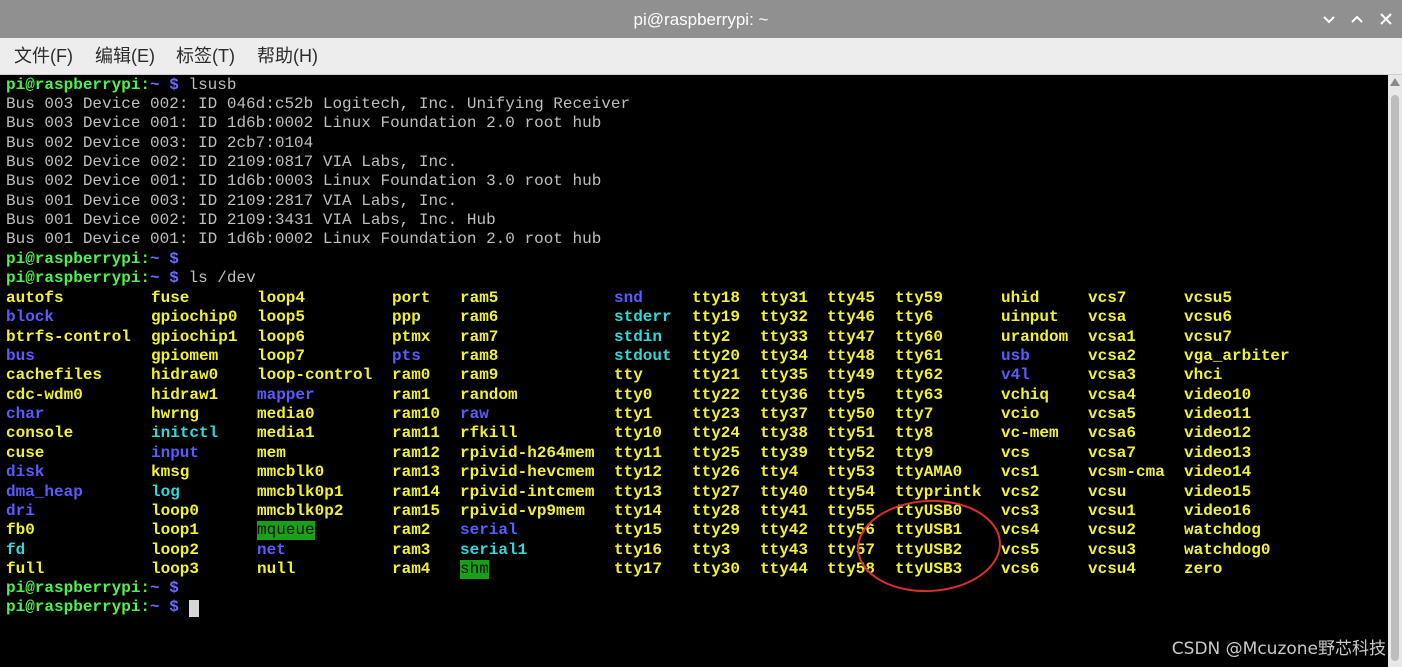 The image size is (1402, 667). I want to click on dev-entry: uinput, so click(1030, 317).